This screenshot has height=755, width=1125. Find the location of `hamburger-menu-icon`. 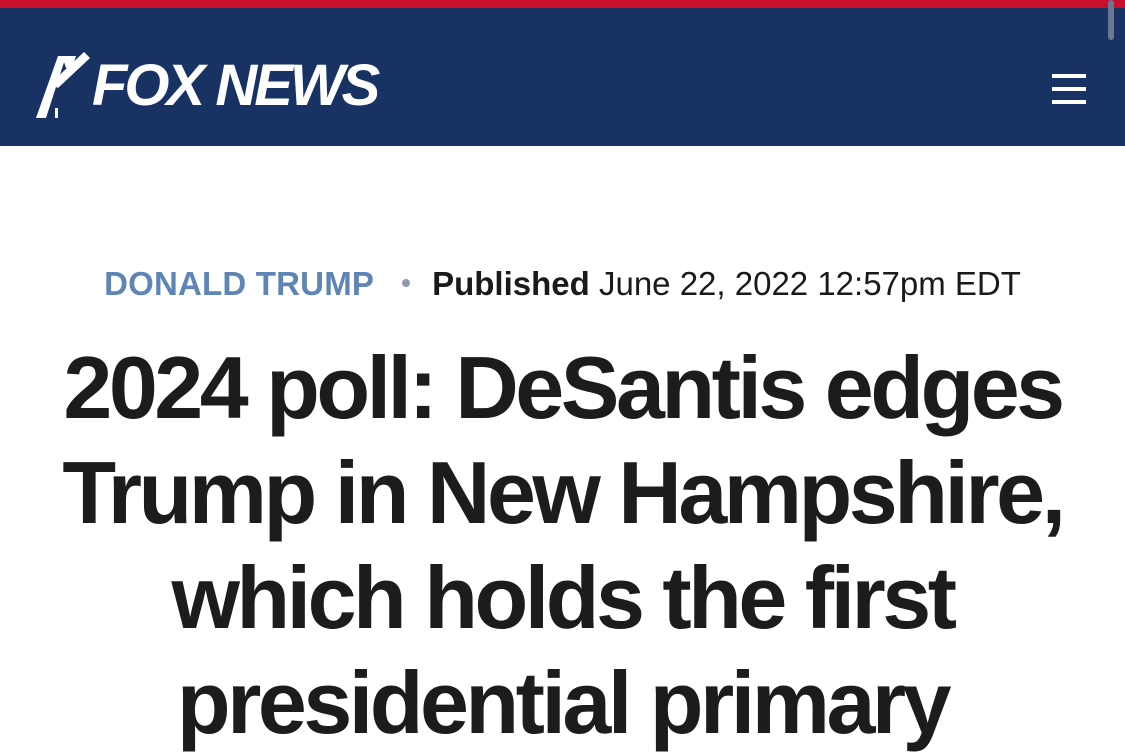

hamburger-menu-icon is located at coordinates (1070, 92).